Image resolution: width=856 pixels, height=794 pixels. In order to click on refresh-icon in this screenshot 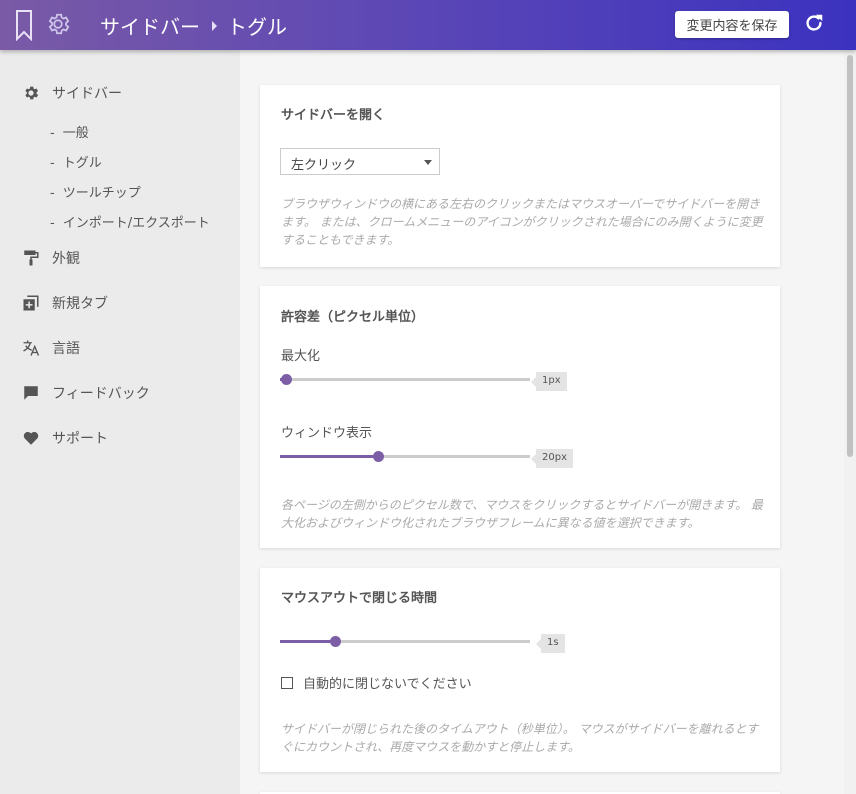, I will do `click(814, 23)`.